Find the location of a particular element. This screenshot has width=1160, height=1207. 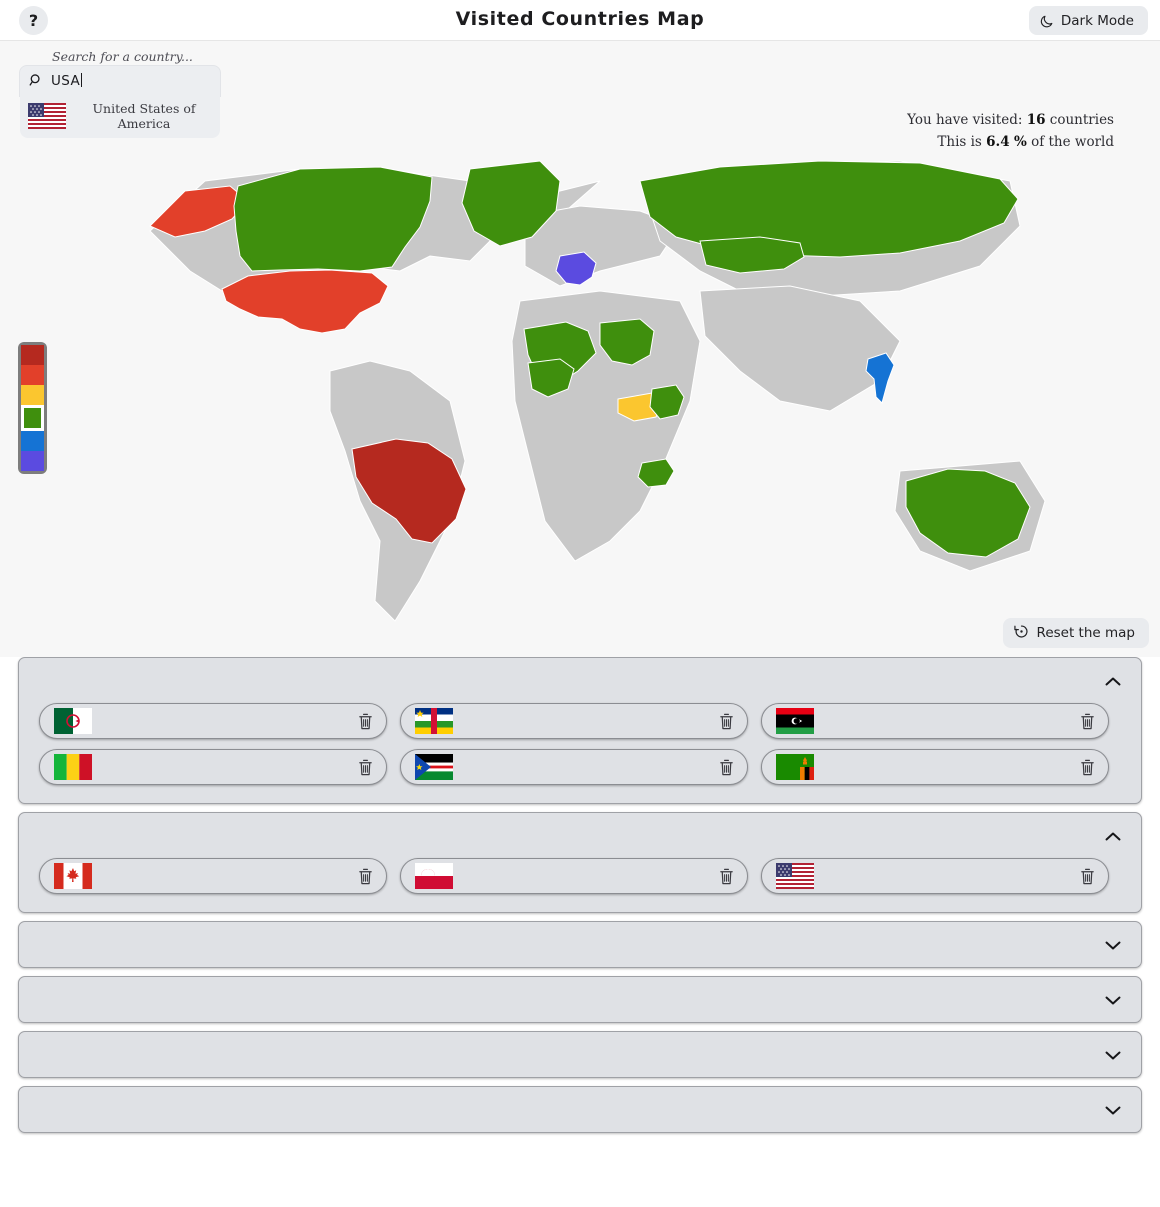

search-suggestion-item: United States of America is located at coordinates (120, 117).